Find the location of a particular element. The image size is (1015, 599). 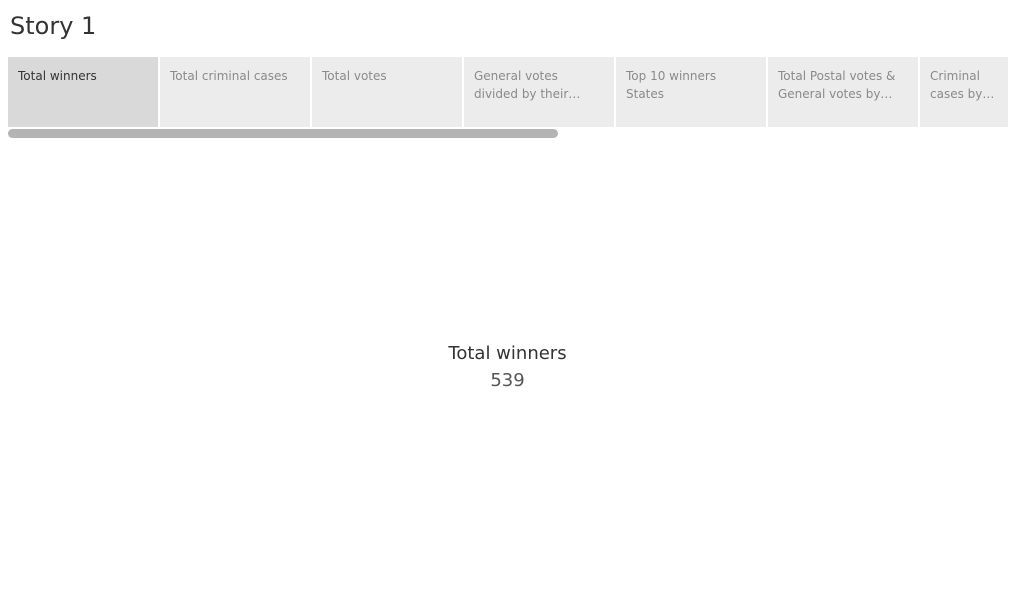

story-point-top-10-winners-states: Top 10 winners States is located at coordinates (691, 92).